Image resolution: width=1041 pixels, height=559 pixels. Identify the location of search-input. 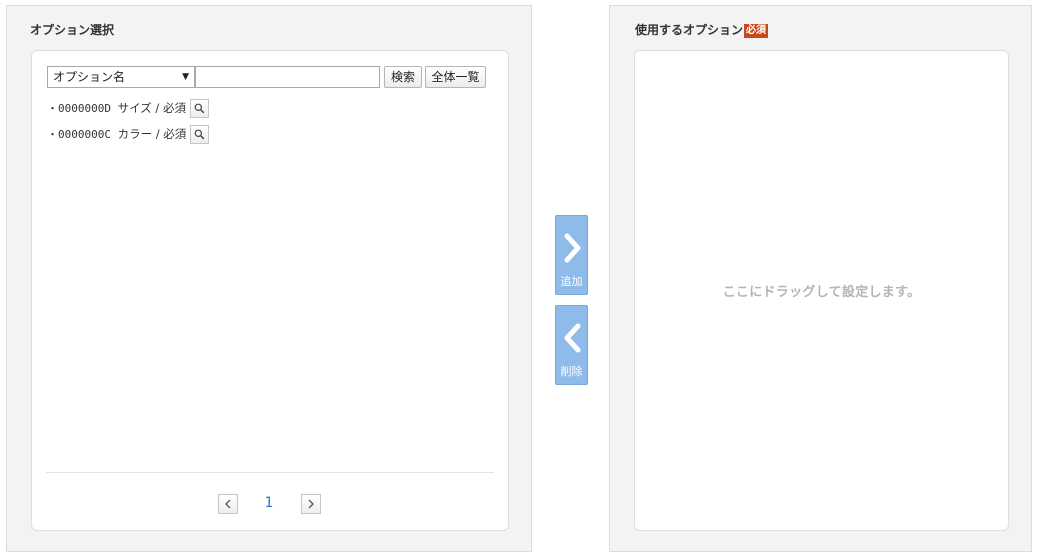
(287, 77).